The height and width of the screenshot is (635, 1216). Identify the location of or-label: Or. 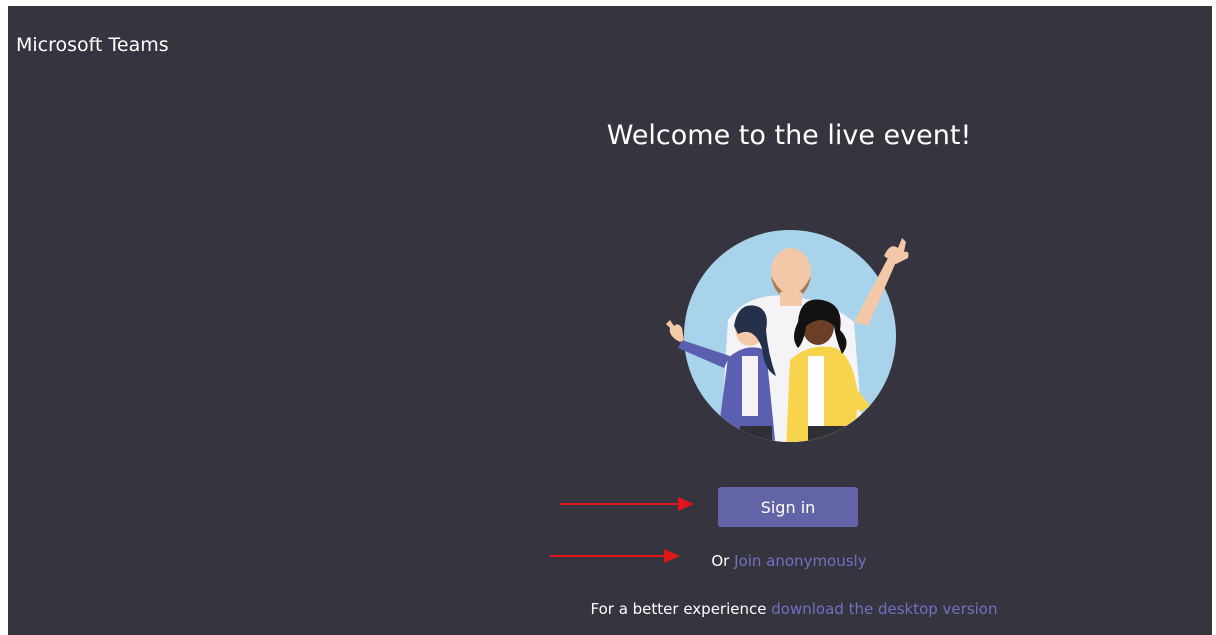
(720, 561).